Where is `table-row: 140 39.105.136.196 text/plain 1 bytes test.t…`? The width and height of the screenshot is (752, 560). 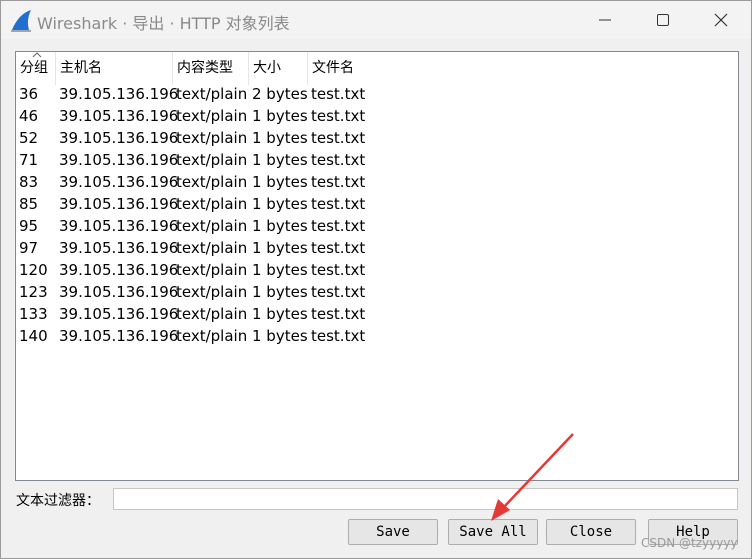 table-row: 140 39.105.136.196 text/plain 1 bytes test.t… is located at coordinates (377, 336).